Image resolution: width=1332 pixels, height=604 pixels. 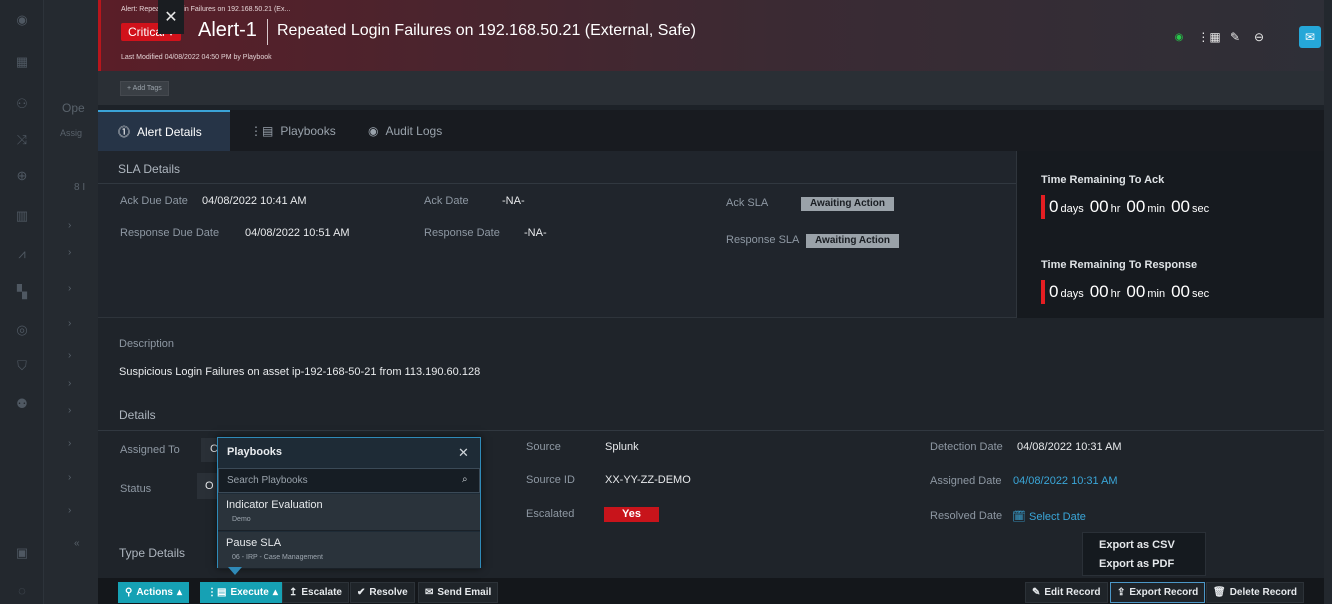 What do you see at coordinates (513, 201) in the screenshot?
I see `ack-date-value: -NA-` at bounding box center [513, 201].